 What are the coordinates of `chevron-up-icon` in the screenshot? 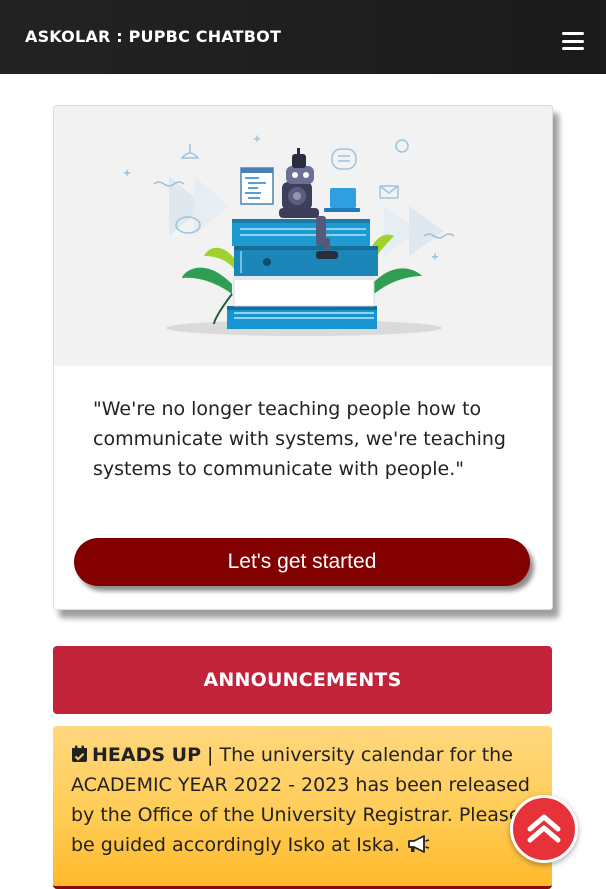 It's located at (544, 828).